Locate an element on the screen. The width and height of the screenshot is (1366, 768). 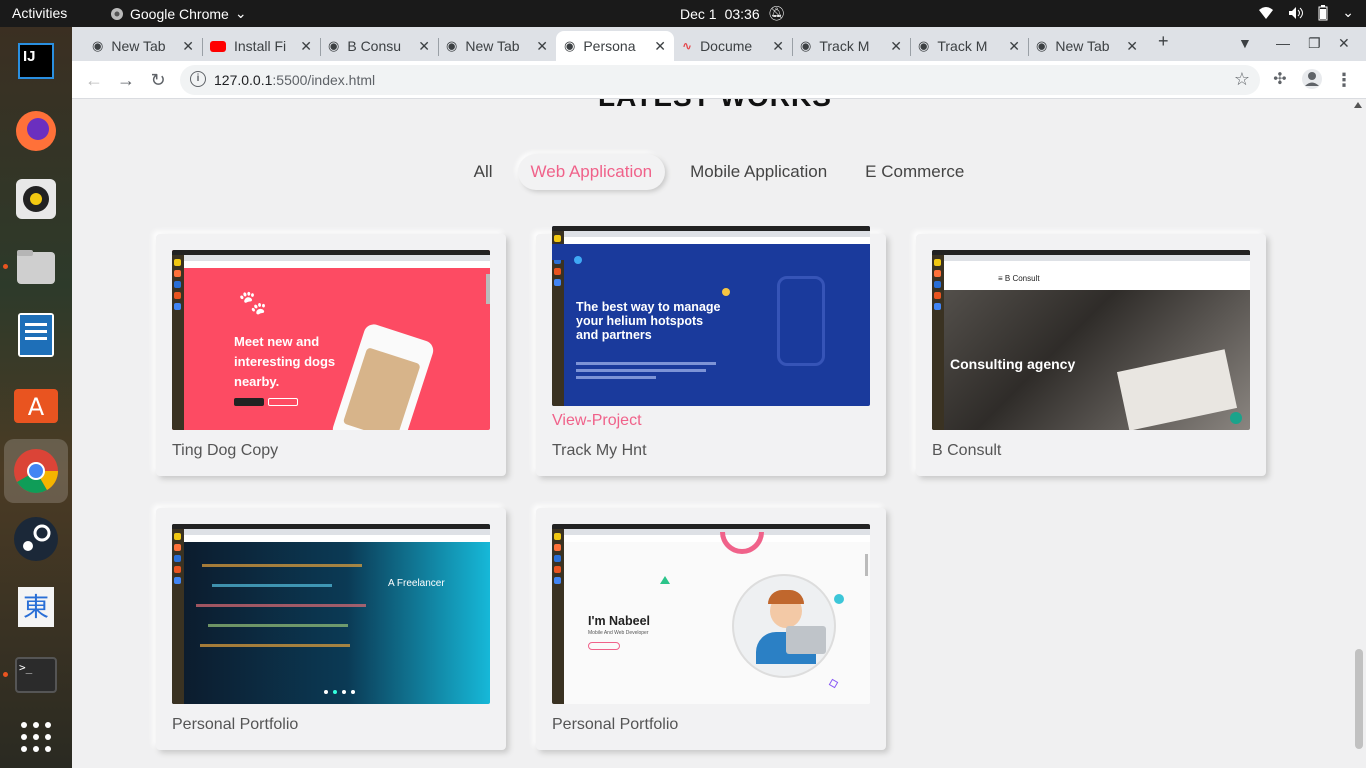
minimize-icon: — is located at coordinates (1283, 43).